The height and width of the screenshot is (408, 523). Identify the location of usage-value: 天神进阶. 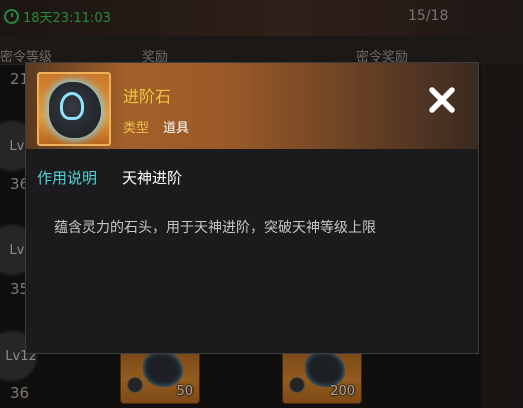
(152, 178).